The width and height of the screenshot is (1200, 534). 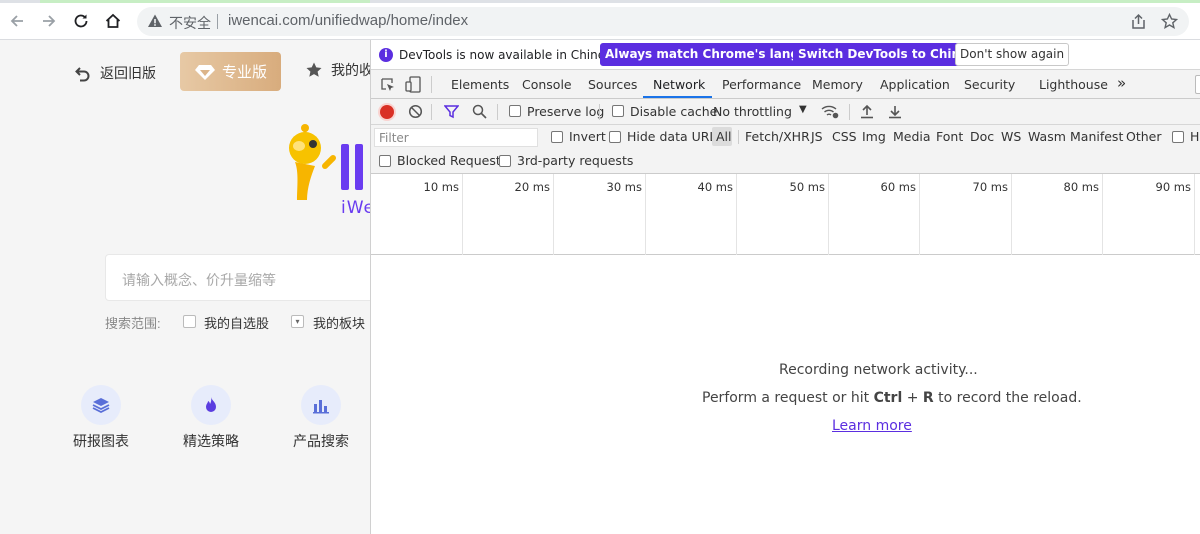 What do you see at coordinates (113, 21) in the screenshot?
I see `home-button` at bounding box center [113, 21].